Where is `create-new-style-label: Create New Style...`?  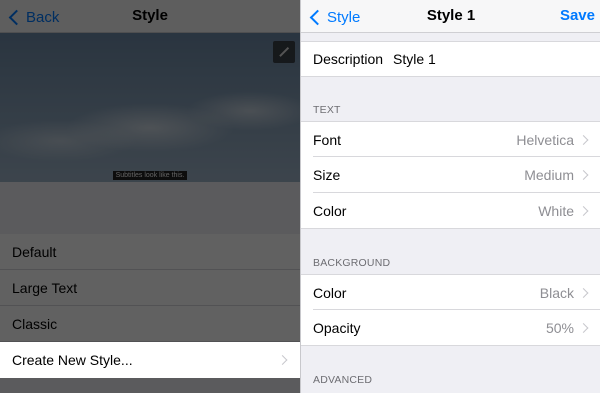 create-new-style-label: Create New Style... is located at coordinates (72, 360).